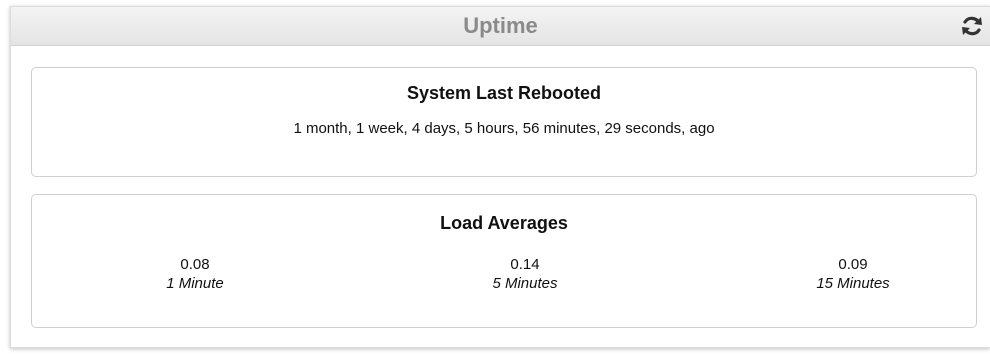 This screenshot has width=990, height=356. Describe the element at coordinates (525, 264) in the screenshot. I see `load-value: 0.14` at that location.